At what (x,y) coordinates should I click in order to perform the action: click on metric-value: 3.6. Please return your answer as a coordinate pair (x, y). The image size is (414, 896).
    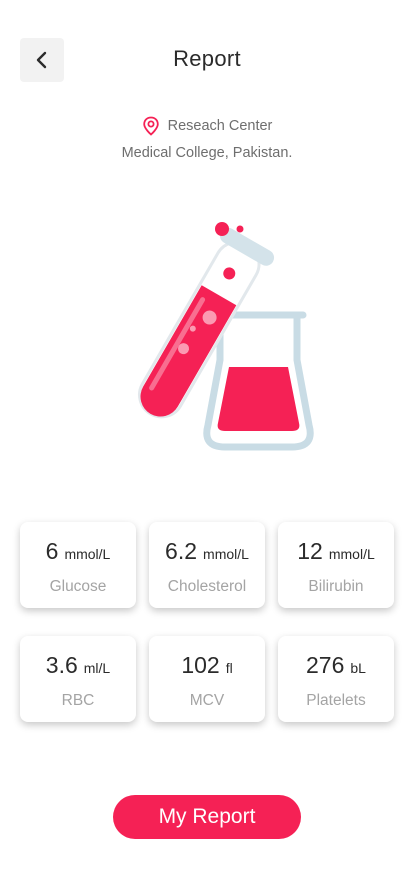
    Looking at the image, I should click on (61, 665).